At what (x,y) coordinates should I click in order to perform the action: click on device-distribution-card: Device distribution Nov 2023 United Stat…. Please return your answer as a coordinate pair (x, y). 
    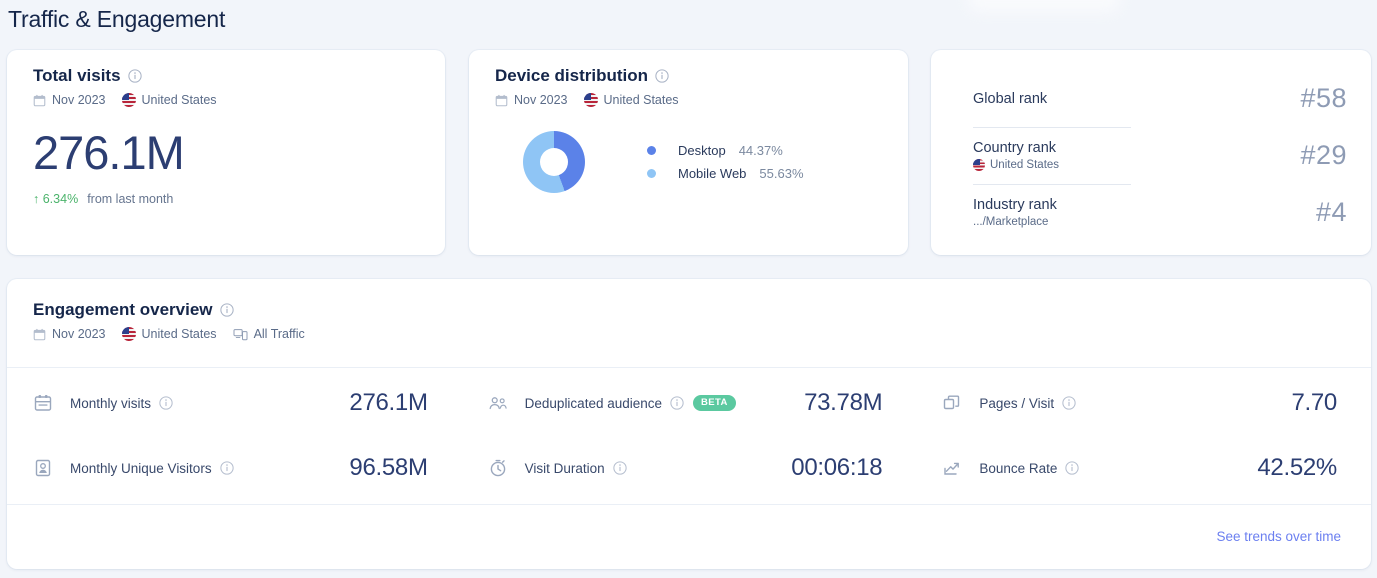
    Looking at the image, I should click on (688, 152).